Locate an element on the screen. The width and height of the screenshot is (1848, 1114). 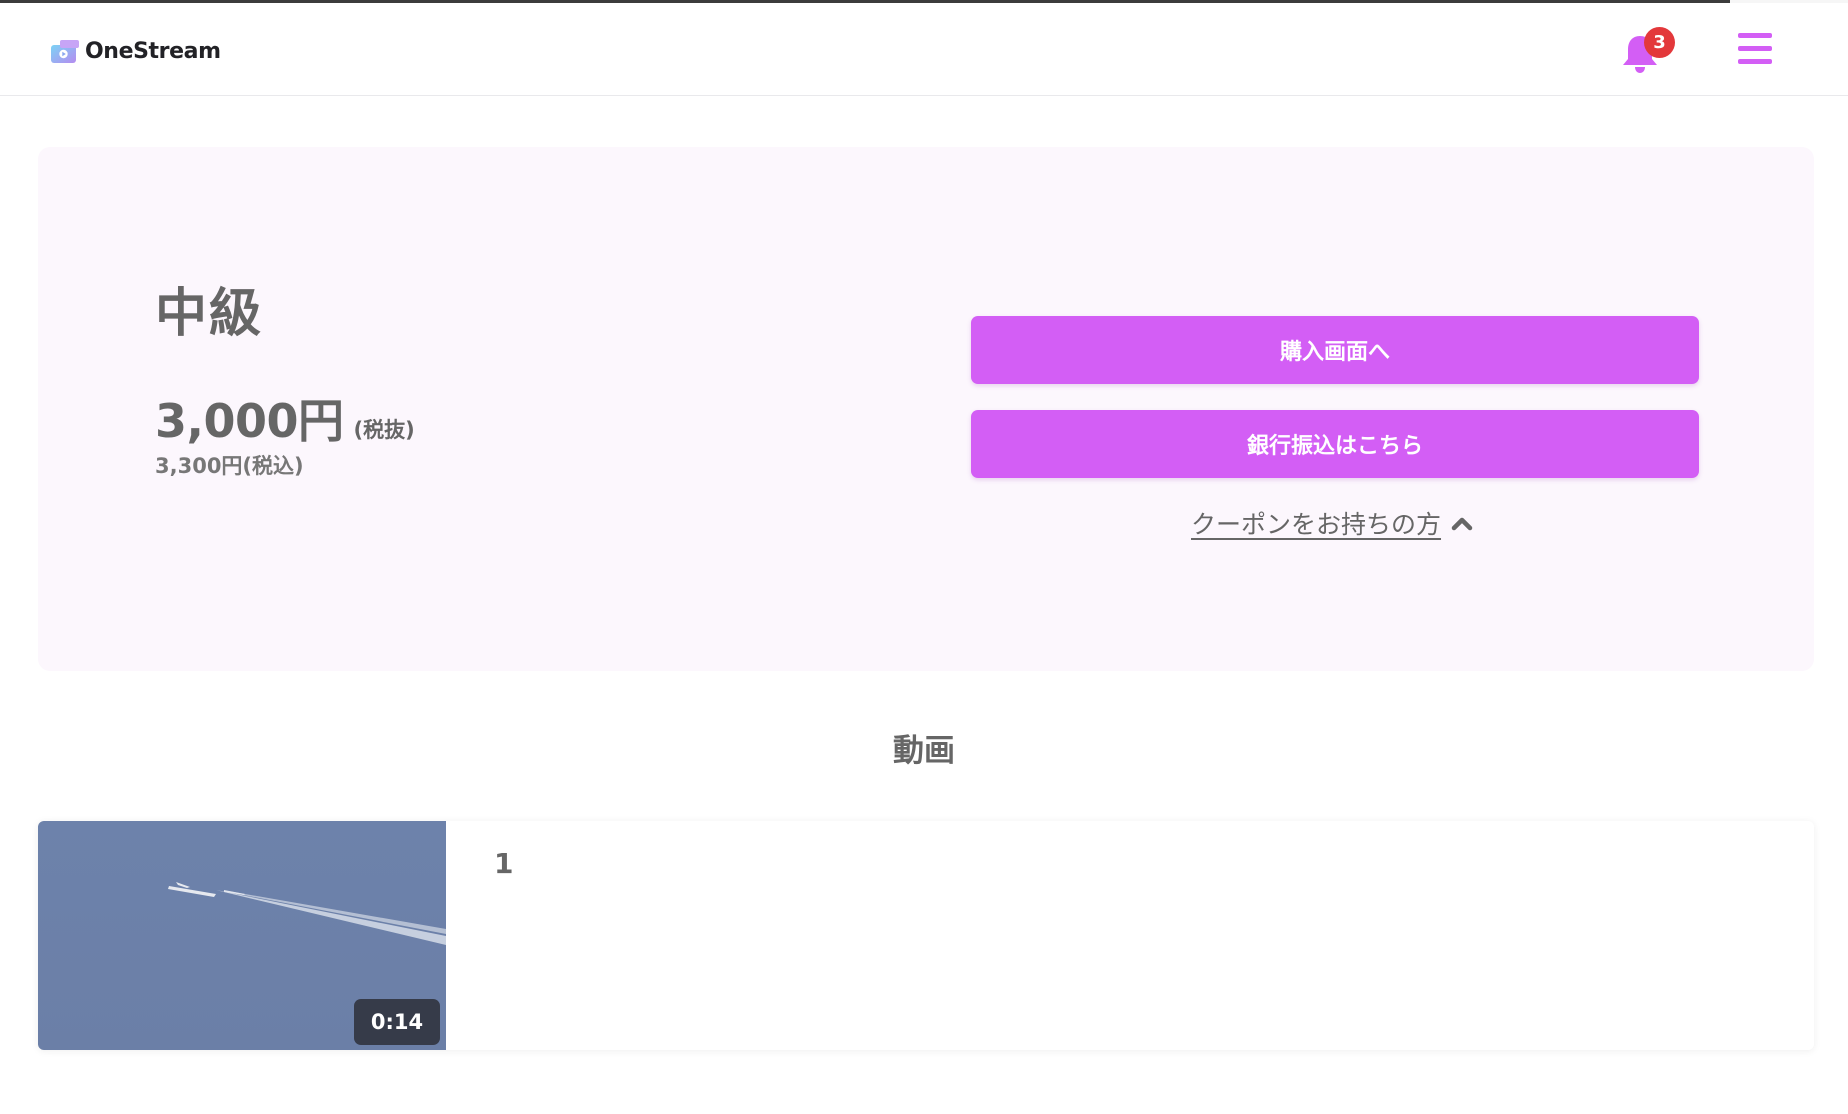
price-excl-tax: 3,000円 is located at coordinates (249, 421).